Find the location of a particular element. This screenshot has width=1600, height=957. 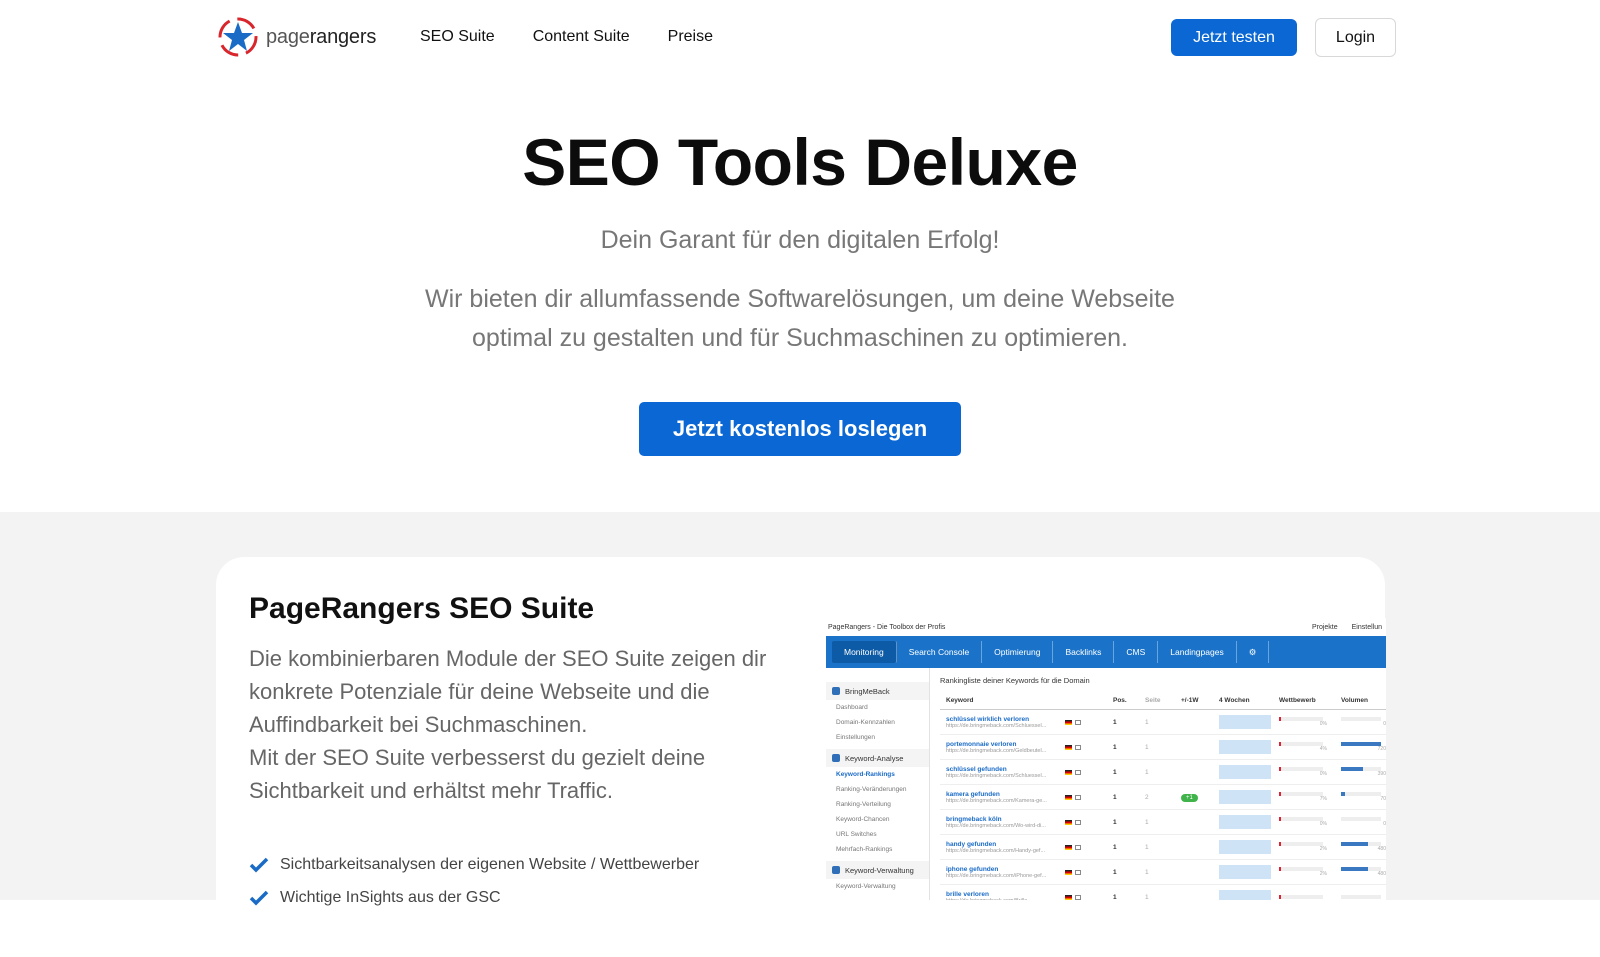

sidebar-group: Keyword-Analyse is located at coordinates (877, 758).